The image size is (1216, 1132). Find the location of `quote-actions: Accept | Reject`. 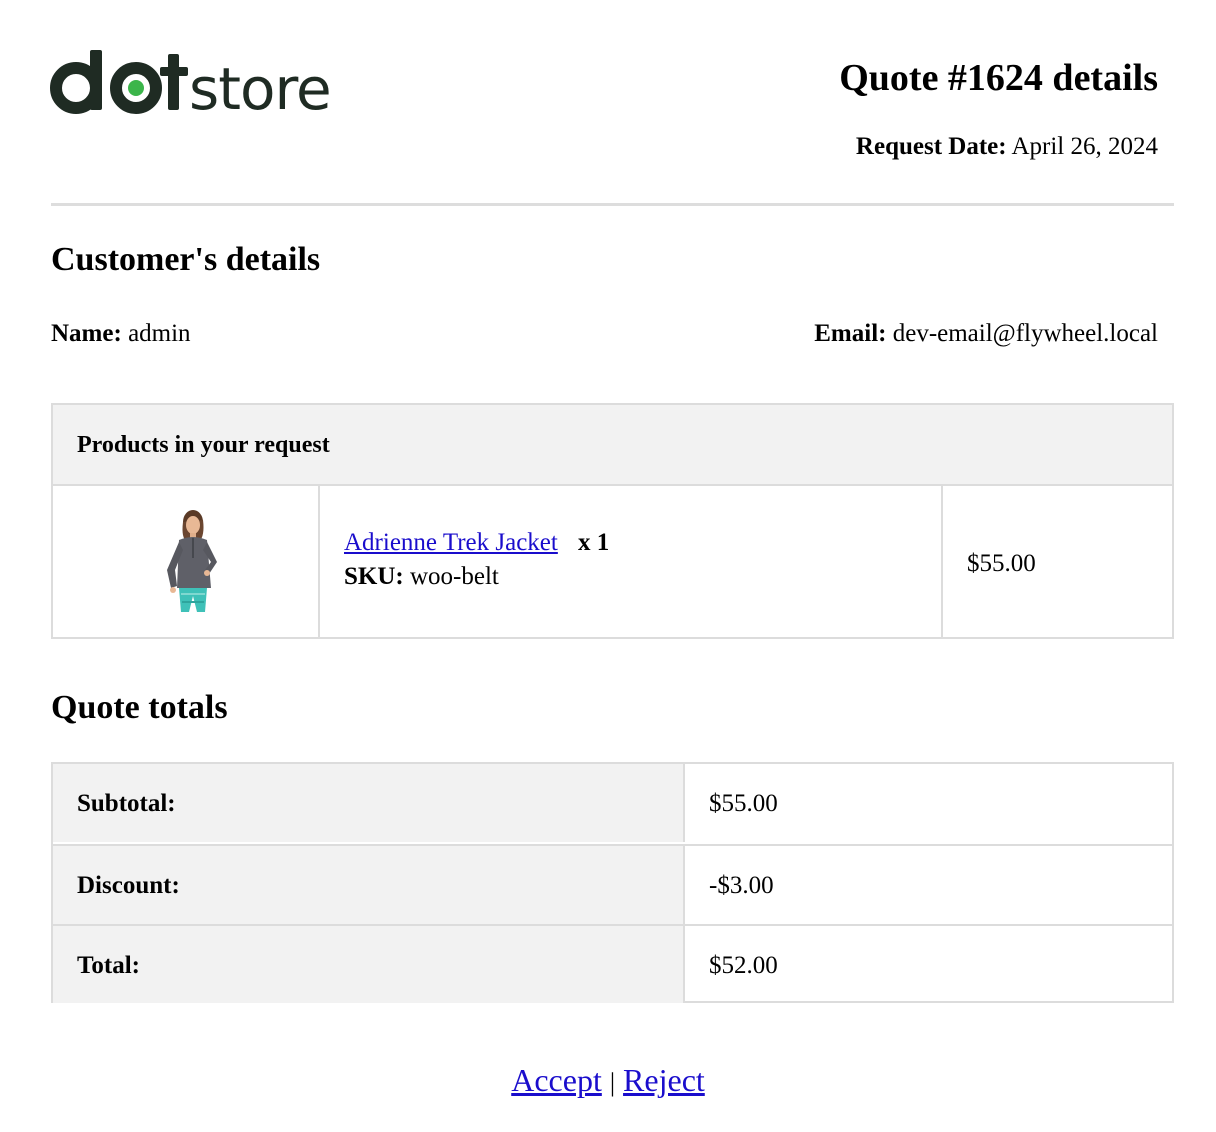

quote-actions: Accept | Reject is located at coordinates (608, 1081).